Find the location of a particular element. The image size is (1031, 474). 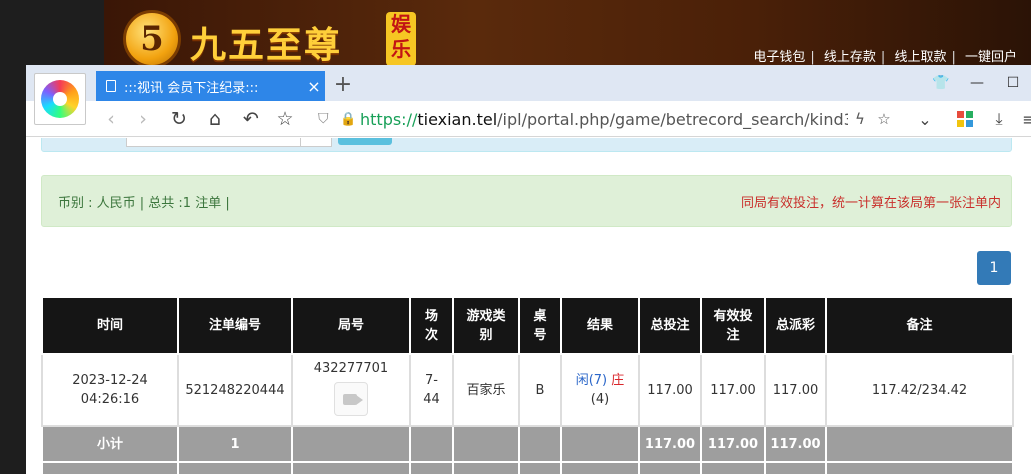

page-icon is located at coordinates (111, 86).